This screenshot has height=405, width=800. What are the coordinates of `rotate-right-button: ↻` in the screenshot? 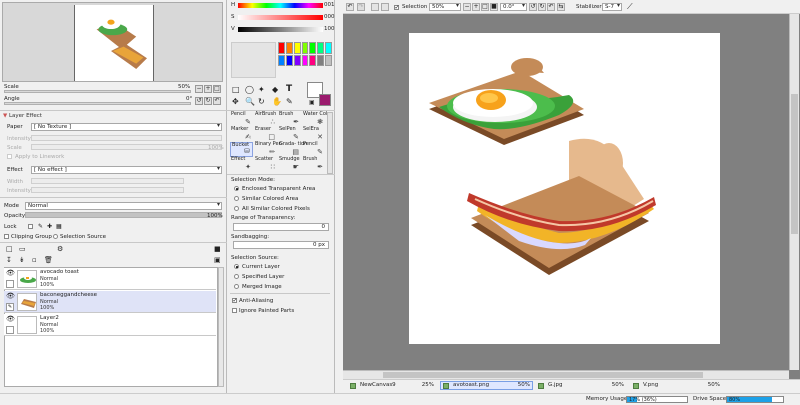 It's located at (208, 101).